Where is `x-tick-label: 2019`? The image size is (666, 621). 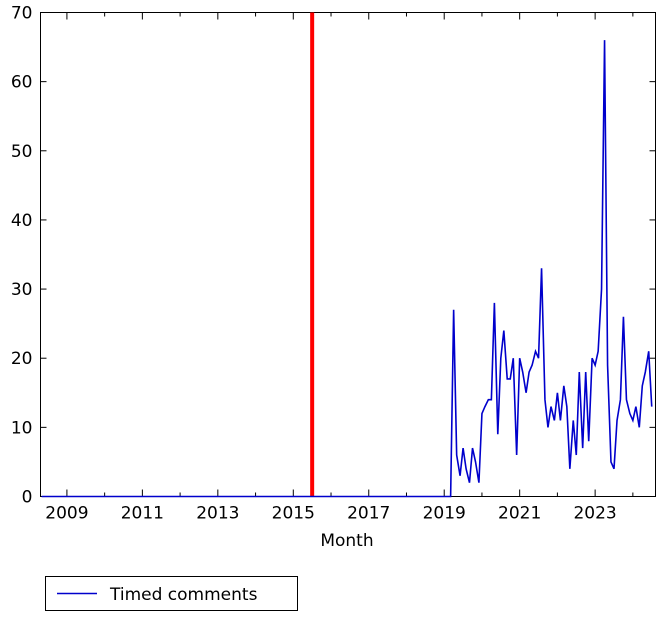
x-tick-label: 2019 is located at coordinates (444, 514).